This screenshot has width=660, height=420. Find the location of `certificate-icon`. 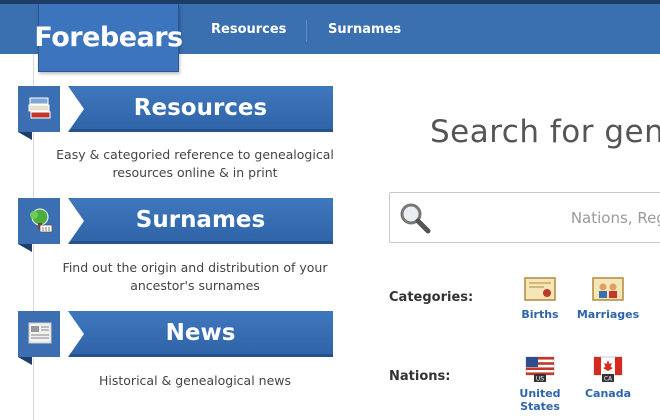

certificate-icon is located at coordinates (540, 289).